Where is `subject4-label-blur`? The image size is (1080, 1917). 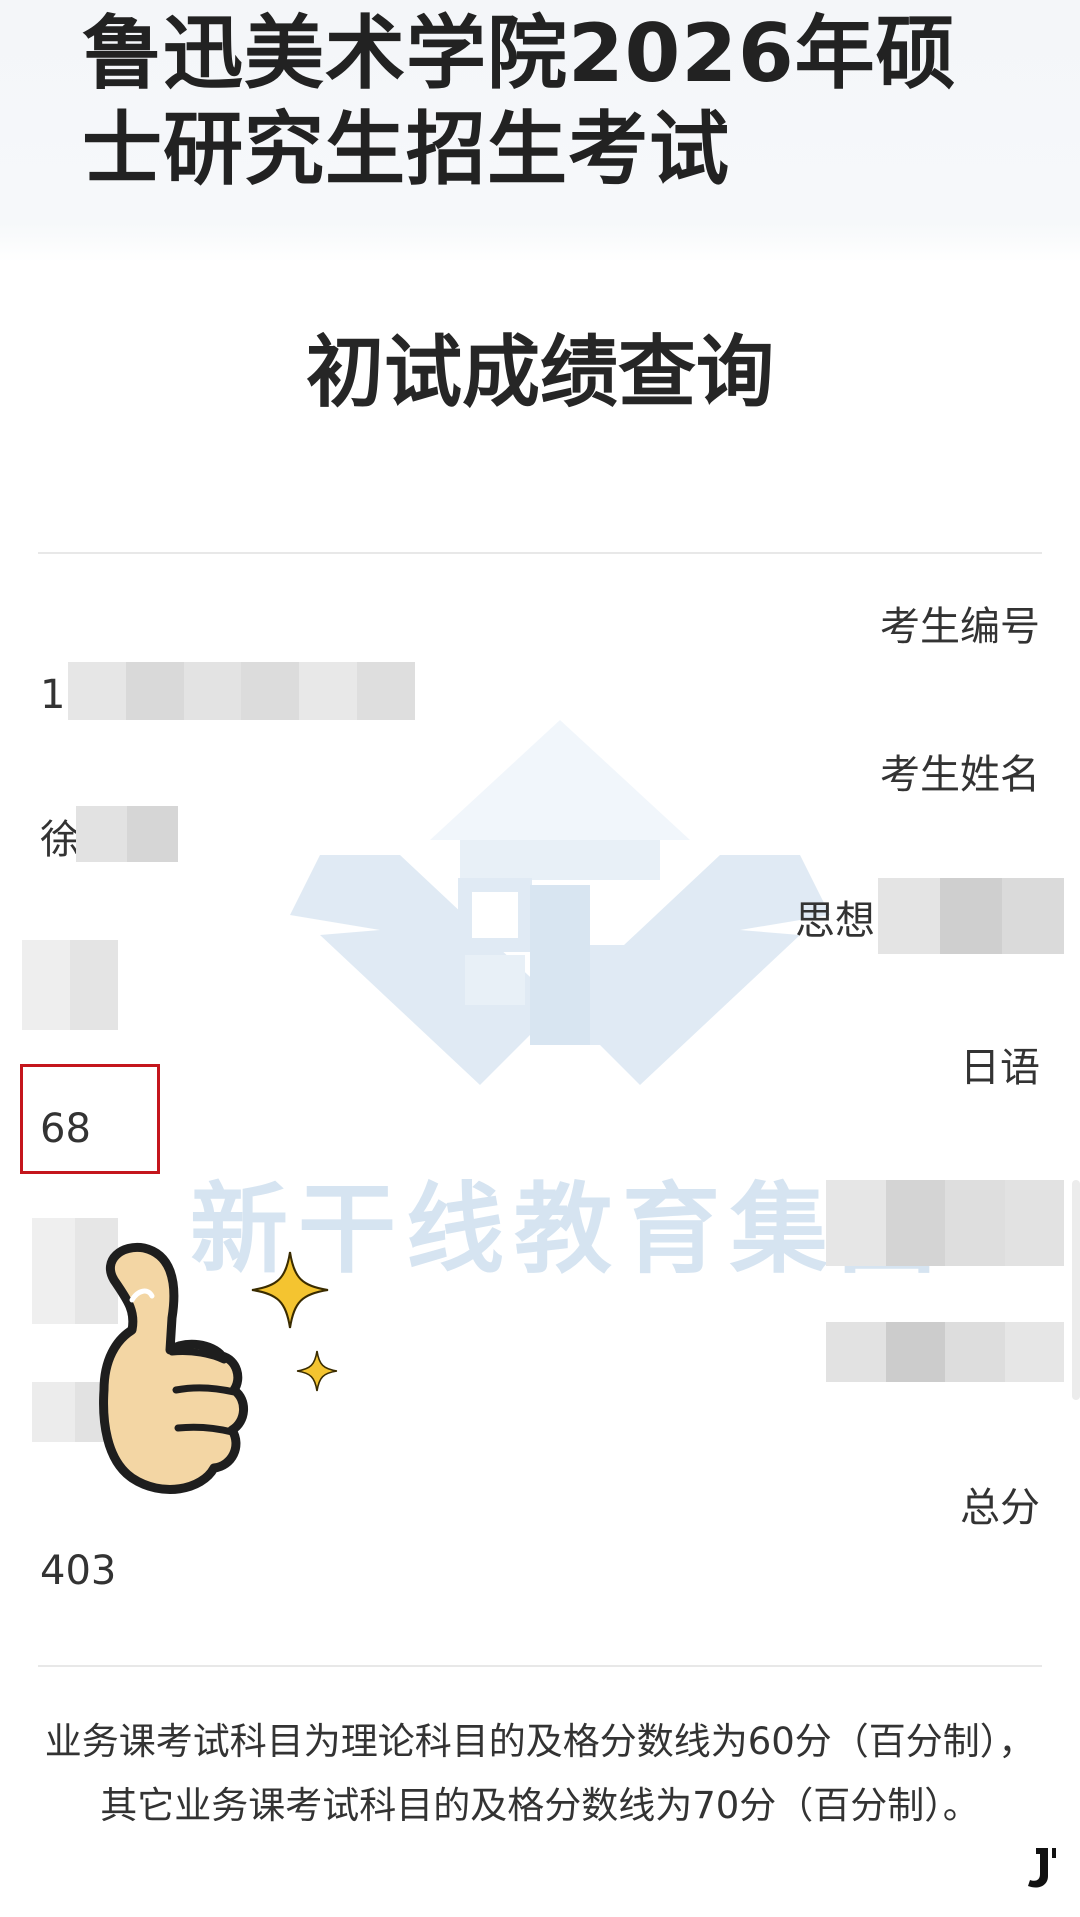
subject4-label-blur is located at coordinates (945, 1352).